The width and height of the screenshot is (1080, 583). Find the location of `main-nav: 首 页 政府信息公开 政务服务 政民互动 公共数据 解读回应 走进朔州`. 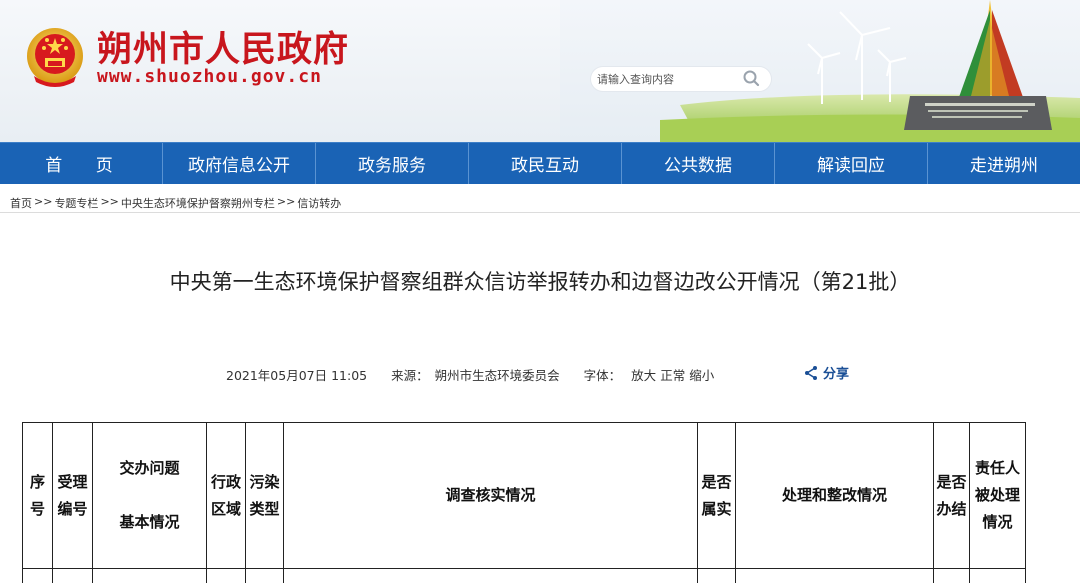

main-nav: 首 页 政府信息公开 政务服务 政民互动 公共数据 解读回应 走进朔州 is located at coordinates (540, 163).